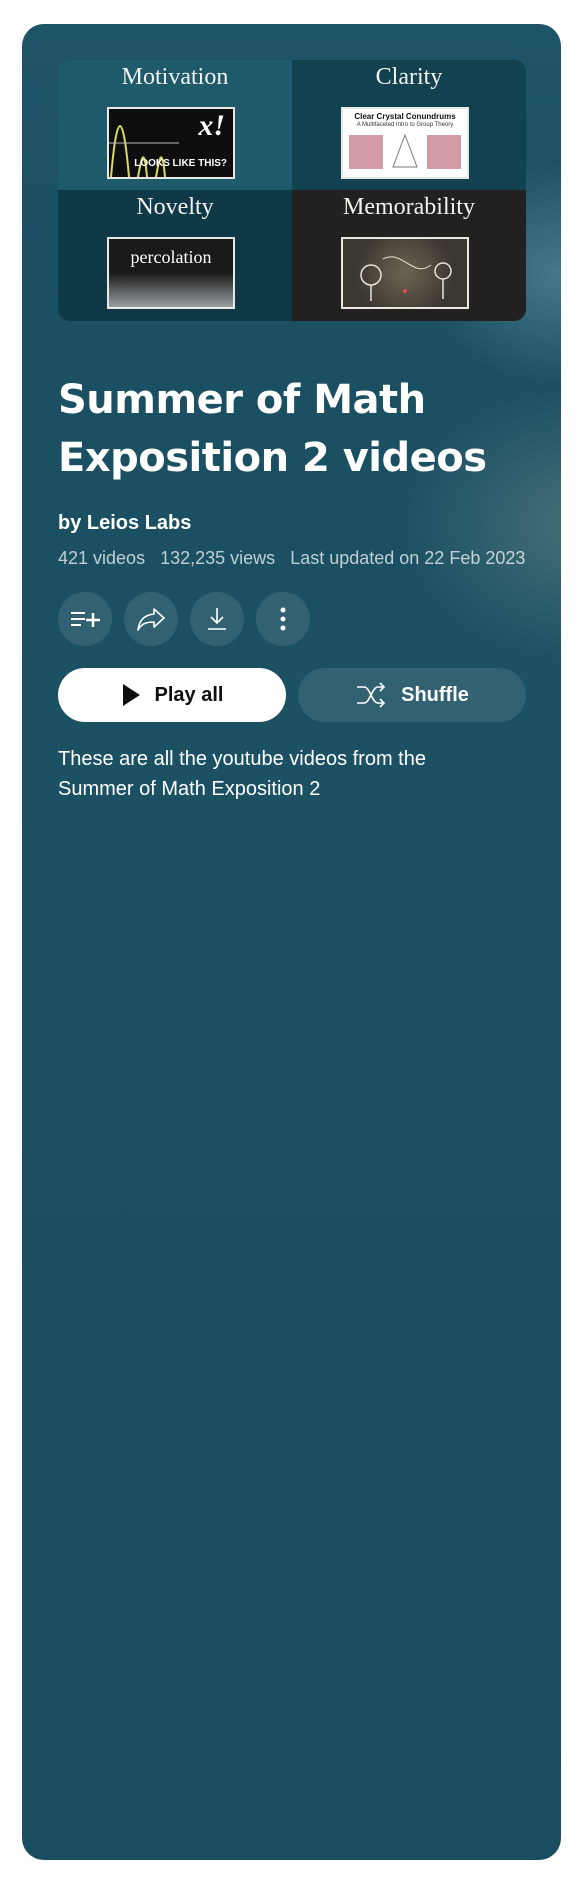  Describe the element at coordinates (175, 207) in the screenshot. I see `thumbnail-caption: Novelty` at that location.